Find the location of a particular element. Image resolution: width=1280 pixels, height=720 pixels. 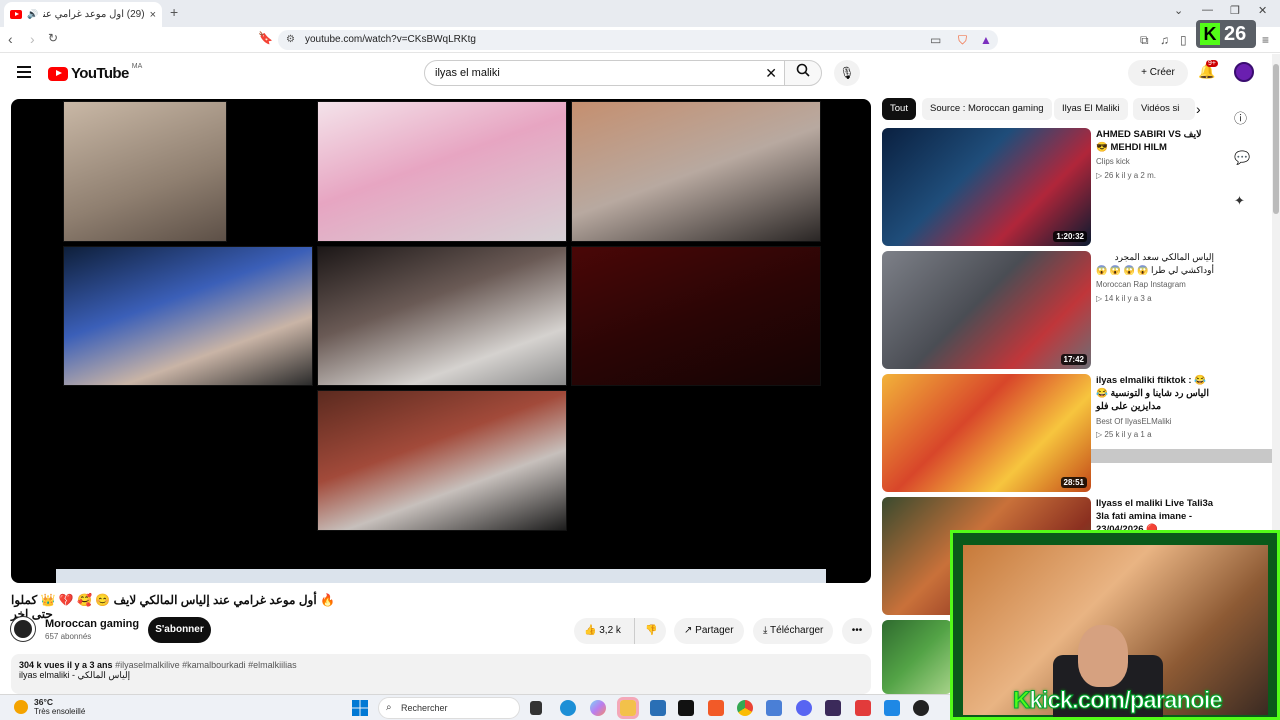

restore-icon: ❐ is located at coordinates (1235, 10).